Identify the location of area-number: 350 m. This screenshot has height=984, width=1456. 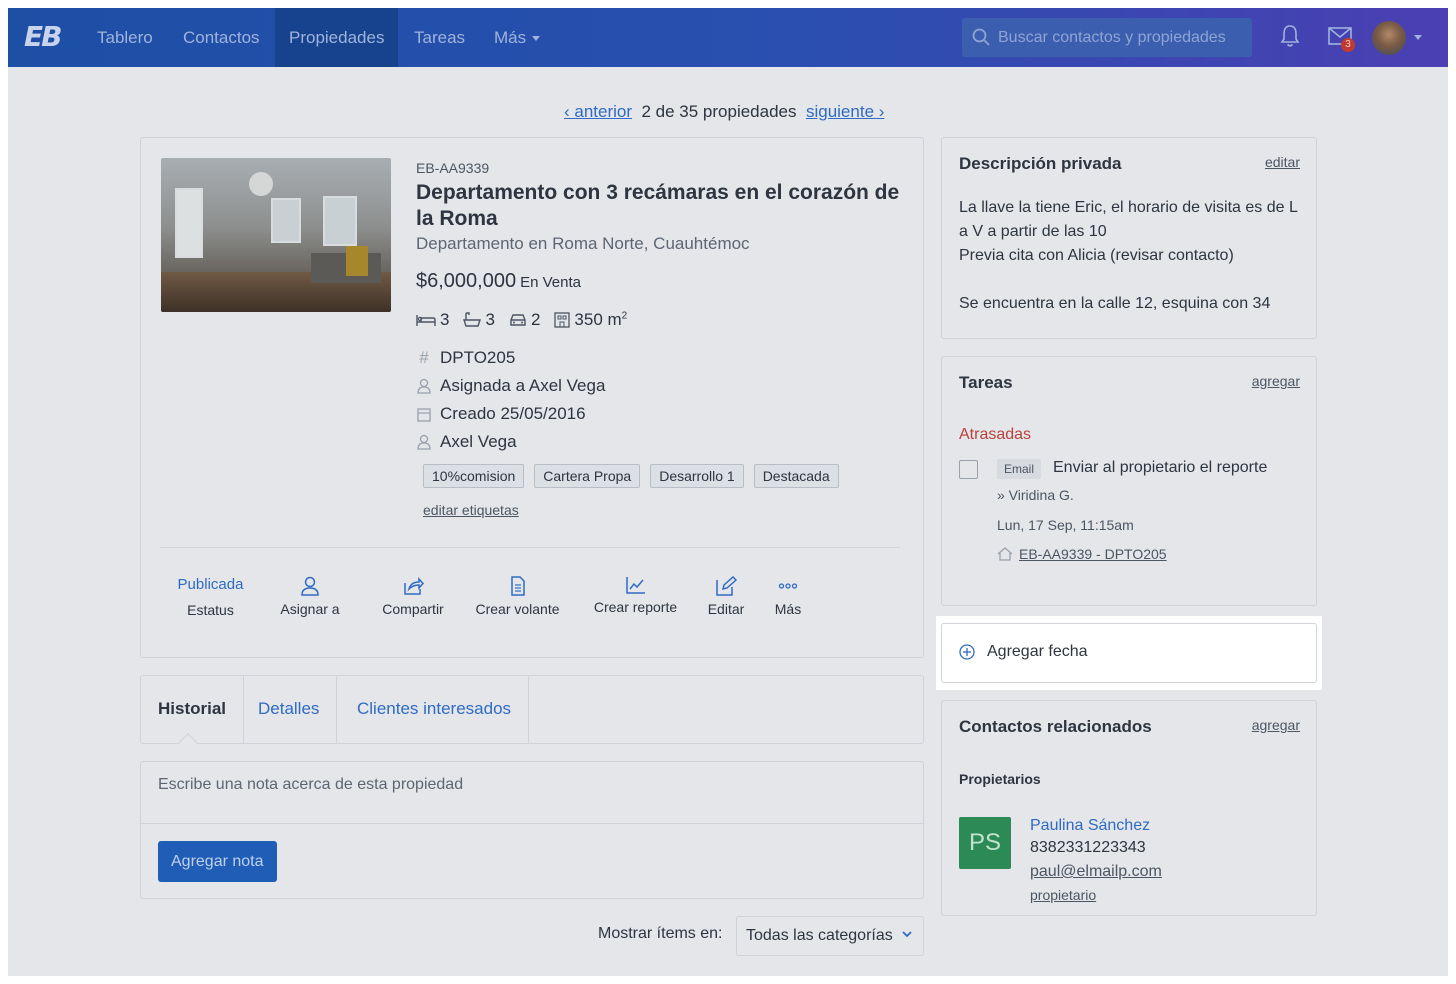
(598, 319).